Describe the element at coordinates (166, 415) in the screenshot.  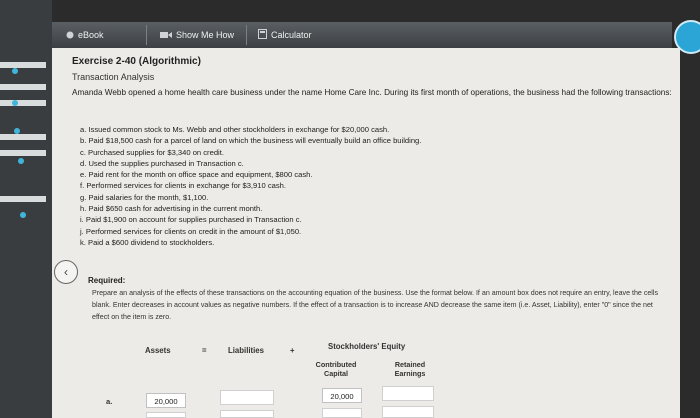
I see `assets-input` at that location.